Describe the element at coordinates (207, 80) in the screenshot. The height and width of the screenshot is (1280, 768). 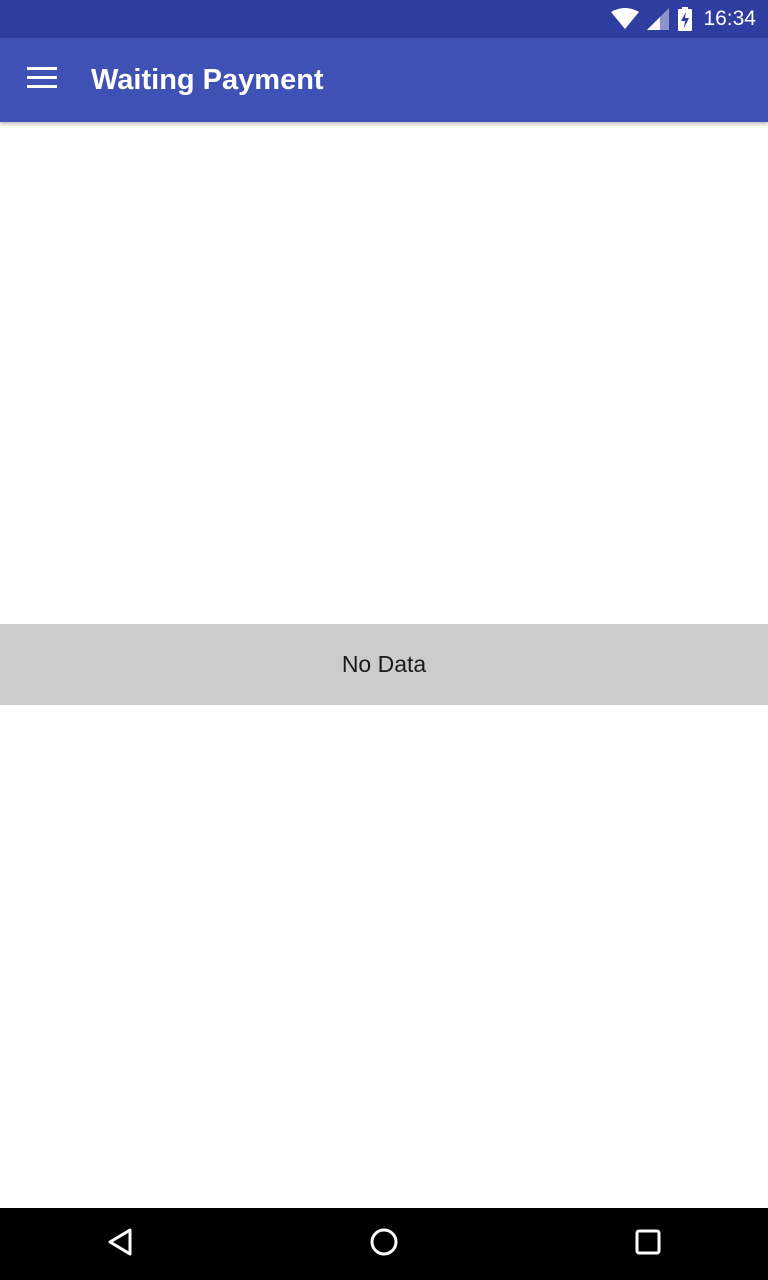
I see `page-title: Waiting Payment` at that location.